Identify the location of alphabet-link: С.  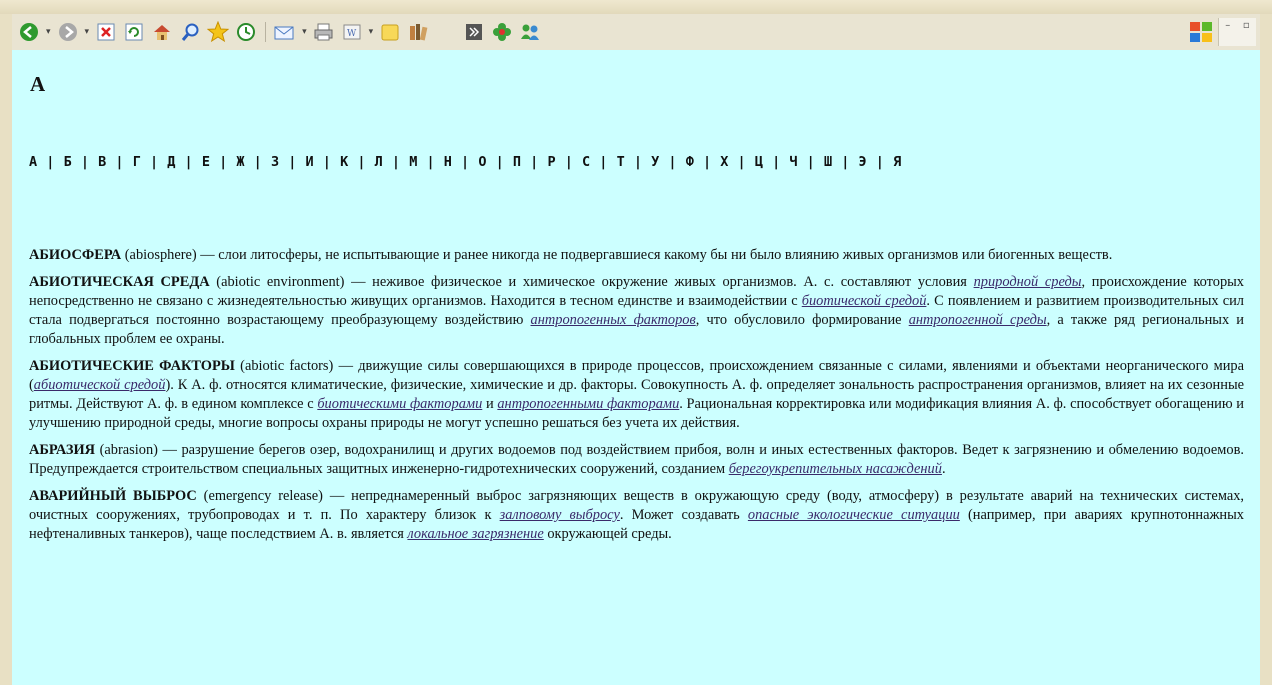
(586, 162).